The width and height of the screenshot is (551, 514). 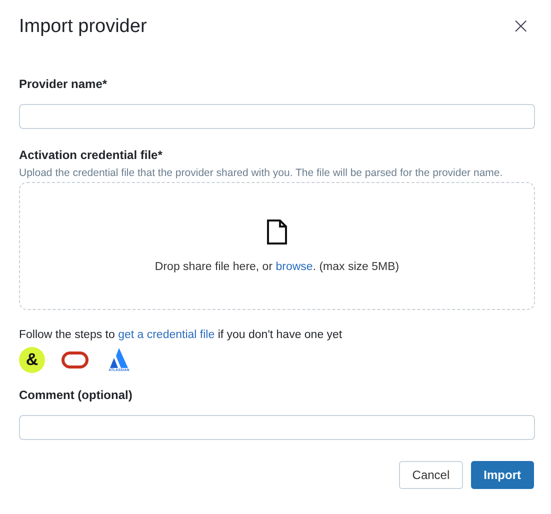 I want to click on steps-text: Follow the steps to get a credential file if you don't have one yet, so click(x=181, y=335).